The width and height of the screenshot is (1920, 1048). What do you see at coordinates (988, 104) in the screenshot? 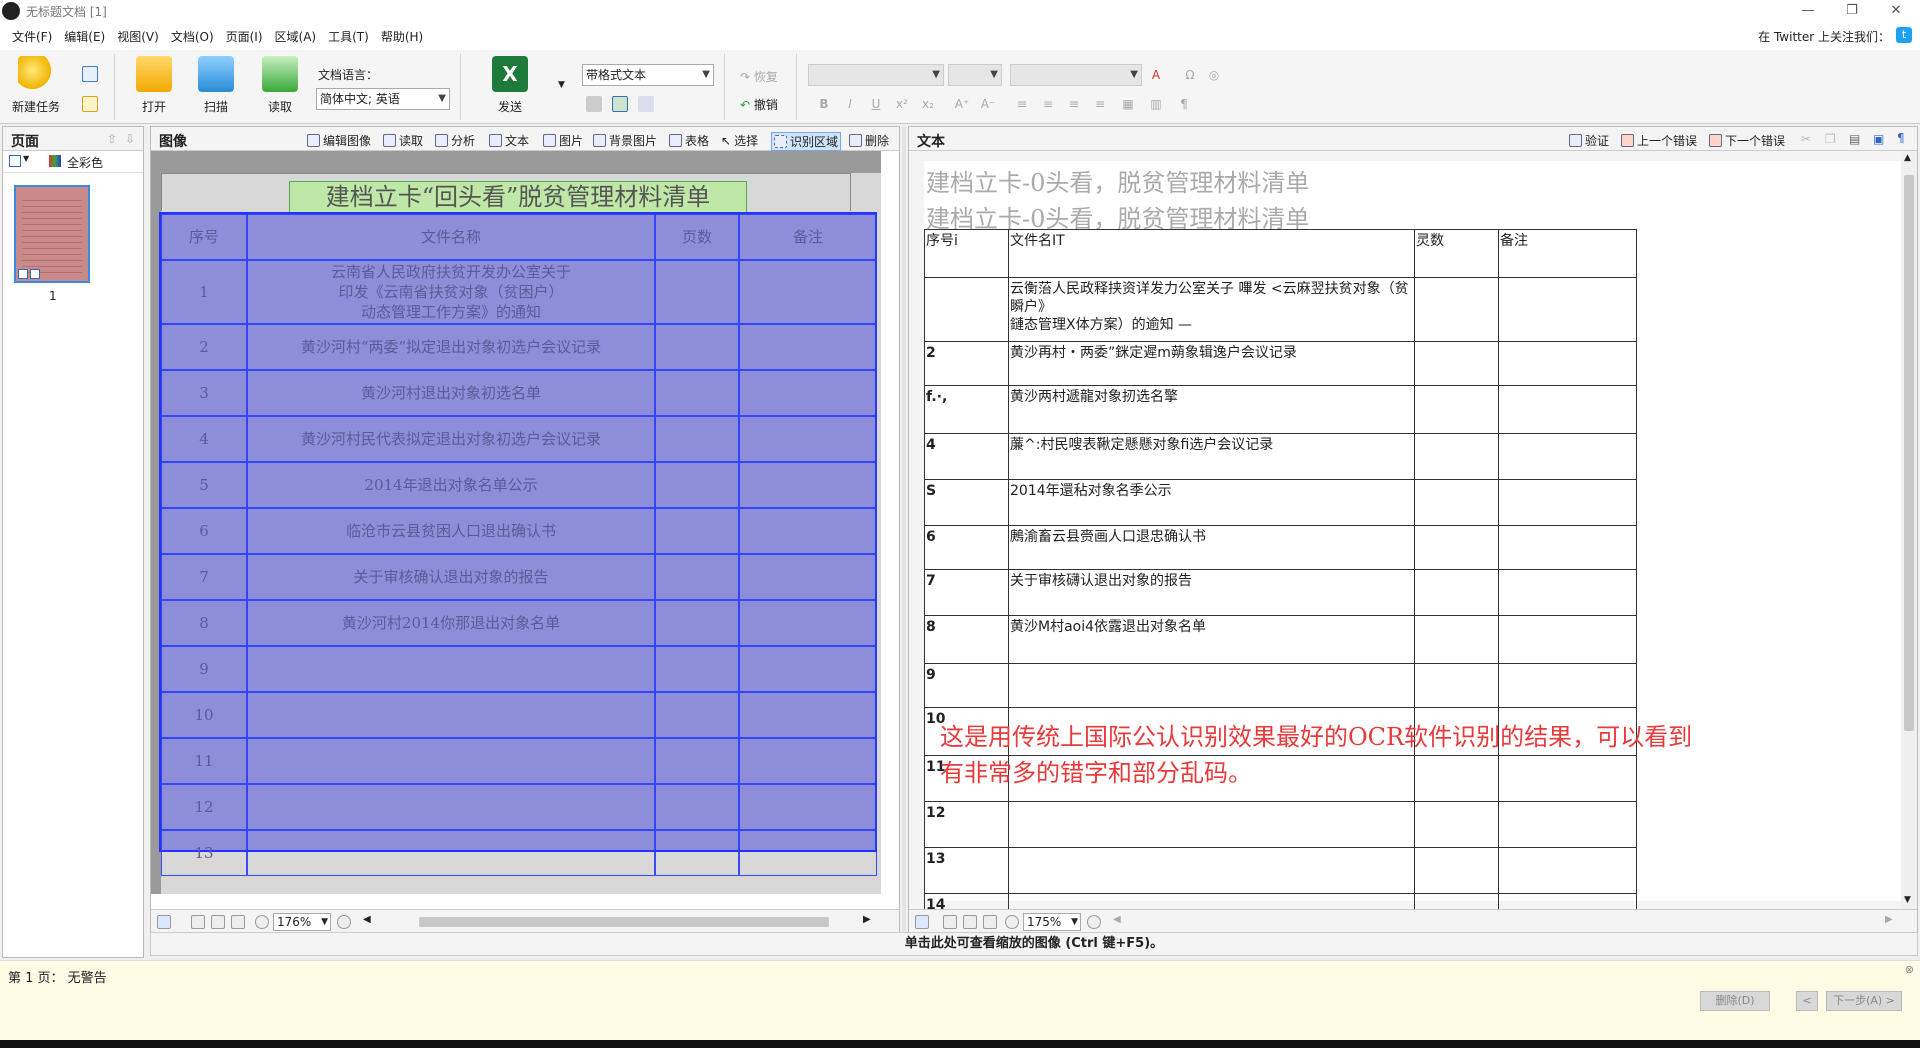
I see `decrease-font-icon: A⁻` at bounding box center [988, 104].